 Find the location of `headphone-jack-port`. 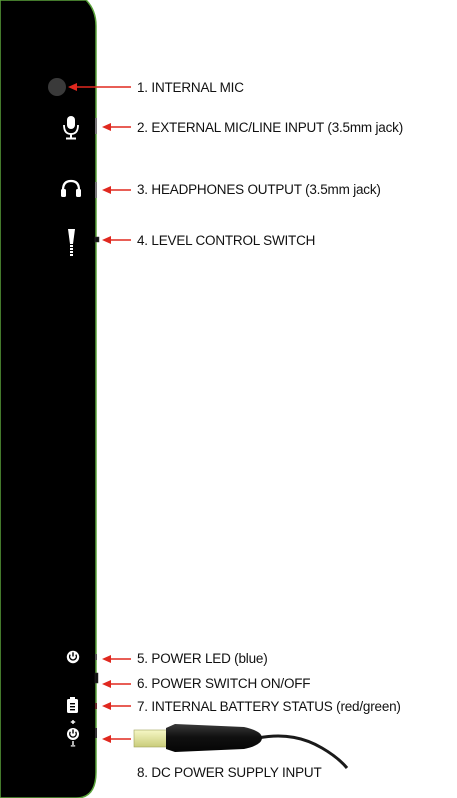

headphone-jack-port is located at coordinates (96, 190).